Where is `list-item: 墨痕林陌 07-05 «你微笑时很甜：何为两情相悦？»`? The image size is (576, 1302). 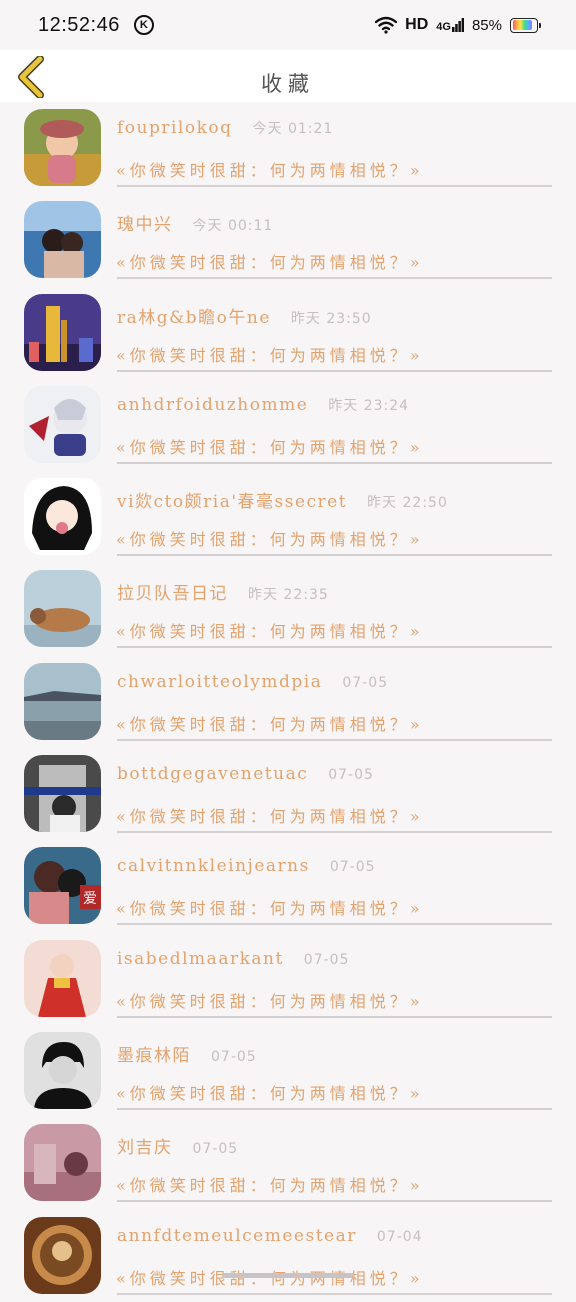 list-item: 墨痕林陌 07-05 «你微笑时很甜：何为两情相悦？» is located at coordinates (288, 1071).